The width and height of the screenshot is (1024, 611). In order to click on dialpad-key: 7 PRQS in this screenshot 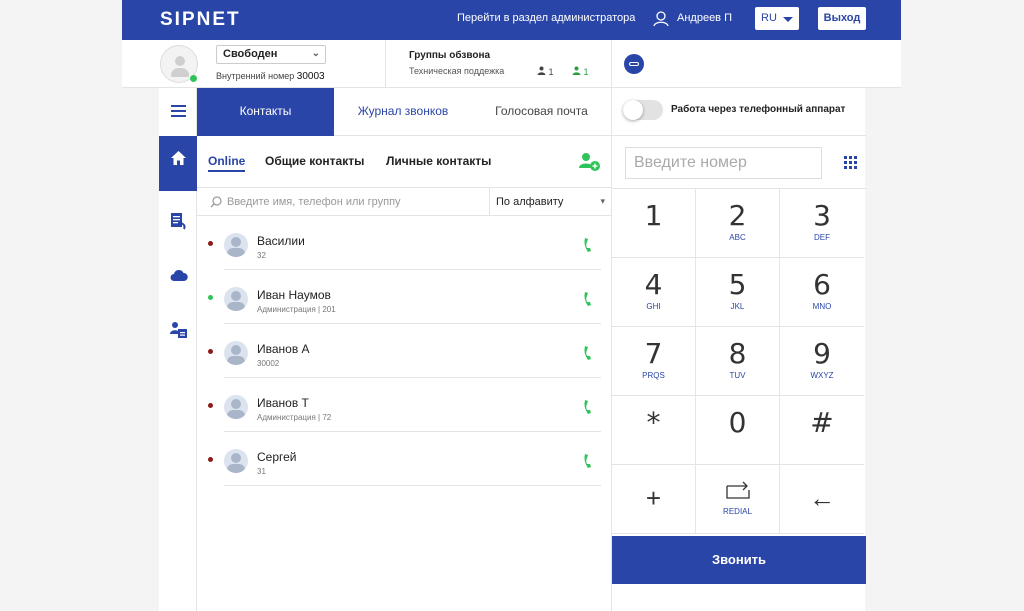, I will do `click(654, 361)`.